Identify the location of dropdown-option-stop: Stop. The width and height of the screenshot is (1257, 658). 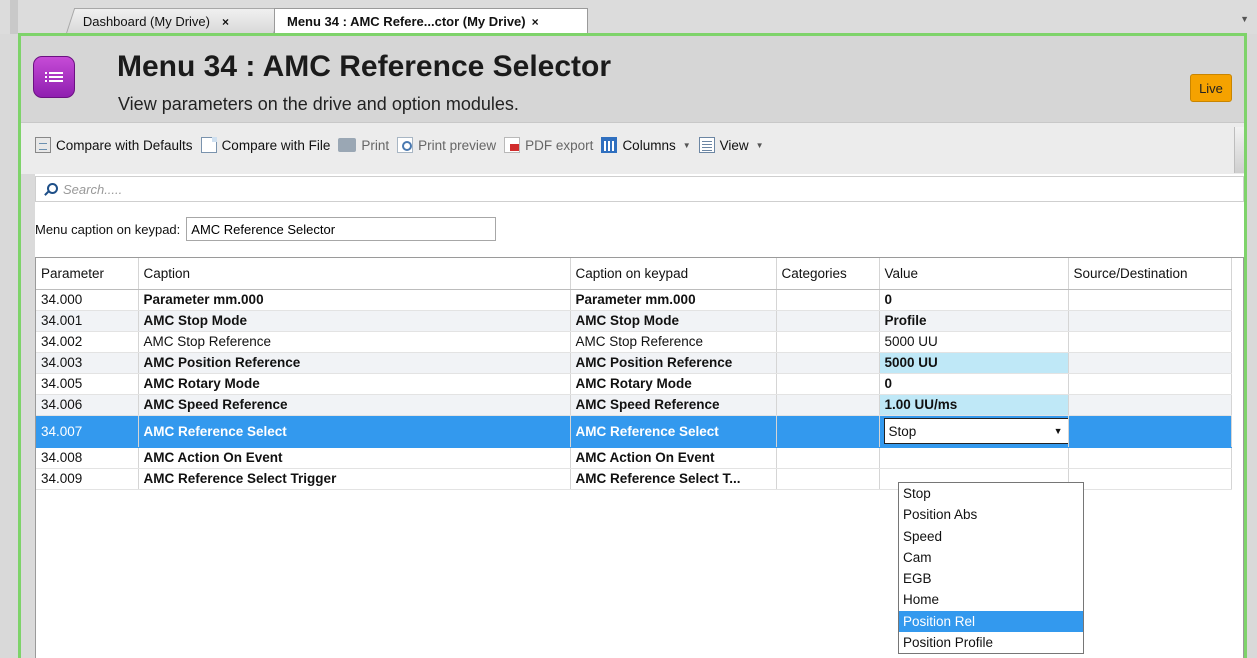
(991, 493).